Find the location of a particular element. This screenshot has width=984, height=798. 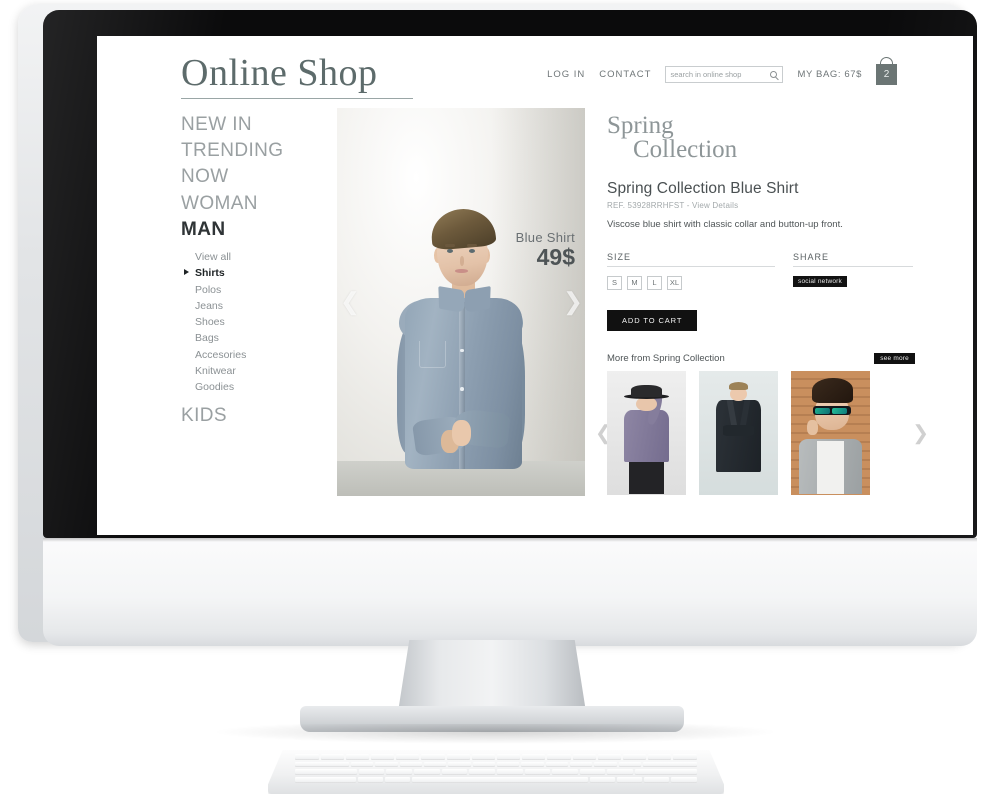

site-logo: Online Shop is located at coordinates (279, 73).